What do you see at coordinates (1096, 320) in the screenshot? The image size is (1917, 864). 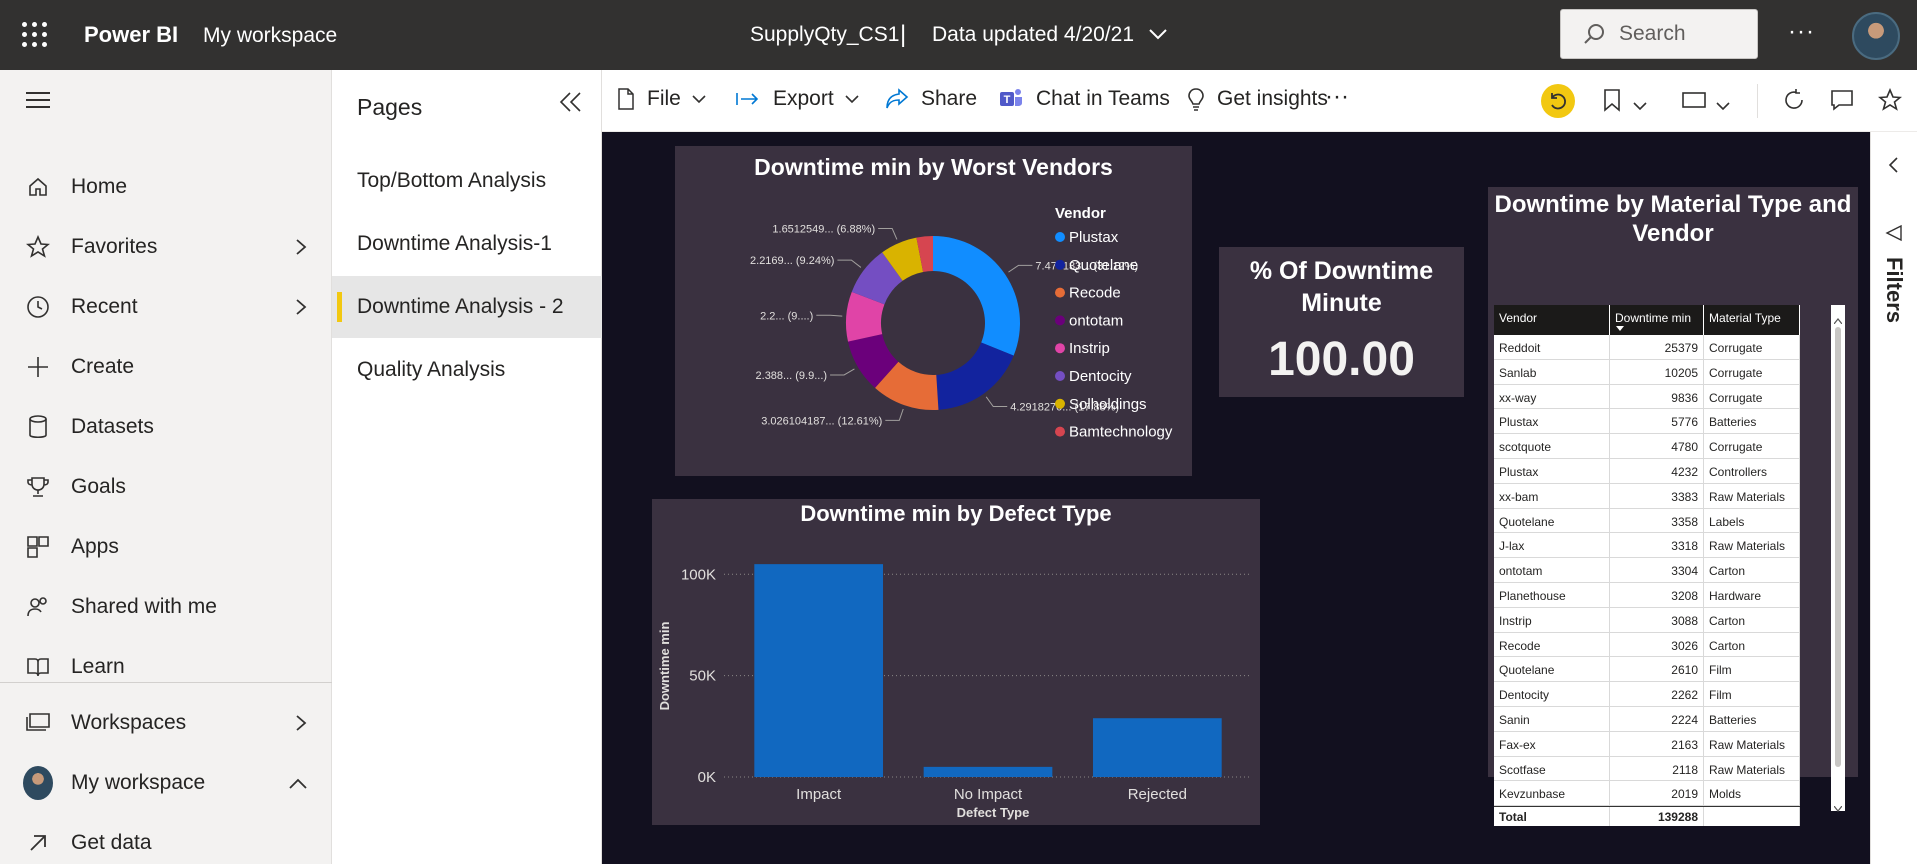 I see `legend-item-ontotam: ontotam` at bounding box center [1096, 320].